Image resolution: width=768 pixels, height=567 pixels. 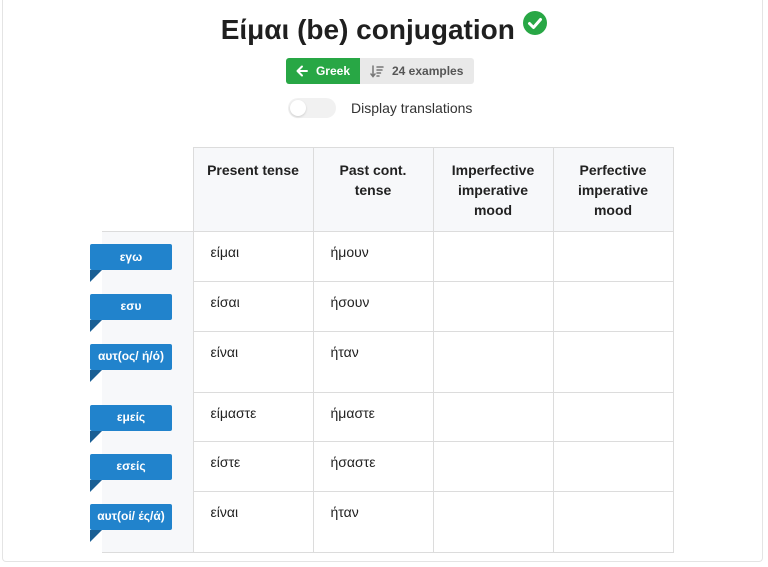 What do you see at coordinates (373, 189) in the screenshot?
I see `column-header-past: Past cont. tense` at bounding box center [373, 189].